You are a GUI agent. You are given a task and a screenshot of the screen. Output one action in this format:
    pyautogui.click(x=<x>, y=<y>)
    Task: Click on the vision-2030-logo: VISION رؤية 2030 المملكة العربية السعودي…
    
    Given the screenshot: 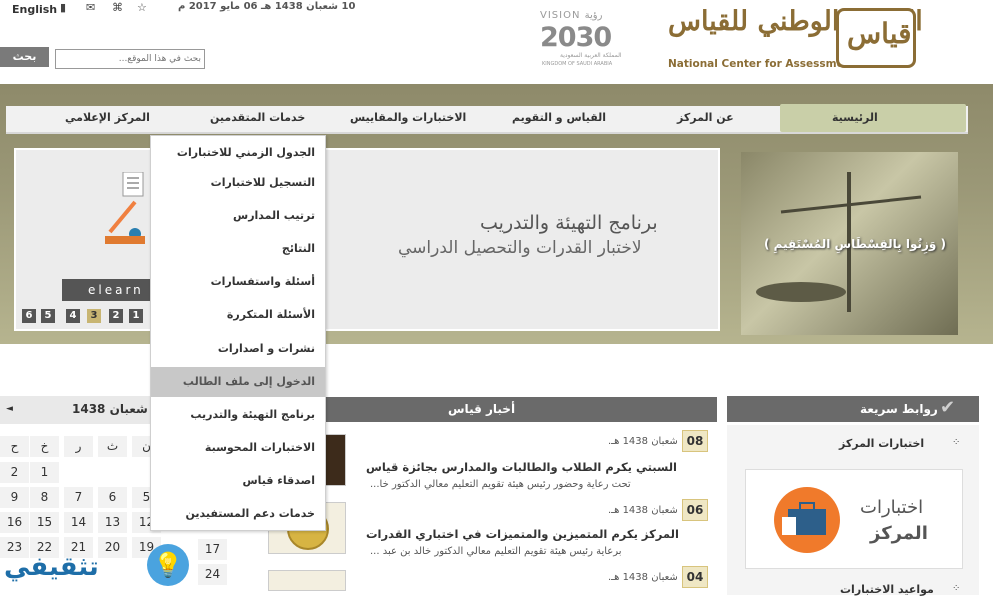 What is the action you would take?
    pyautogui.click(x=590, y=40)
    